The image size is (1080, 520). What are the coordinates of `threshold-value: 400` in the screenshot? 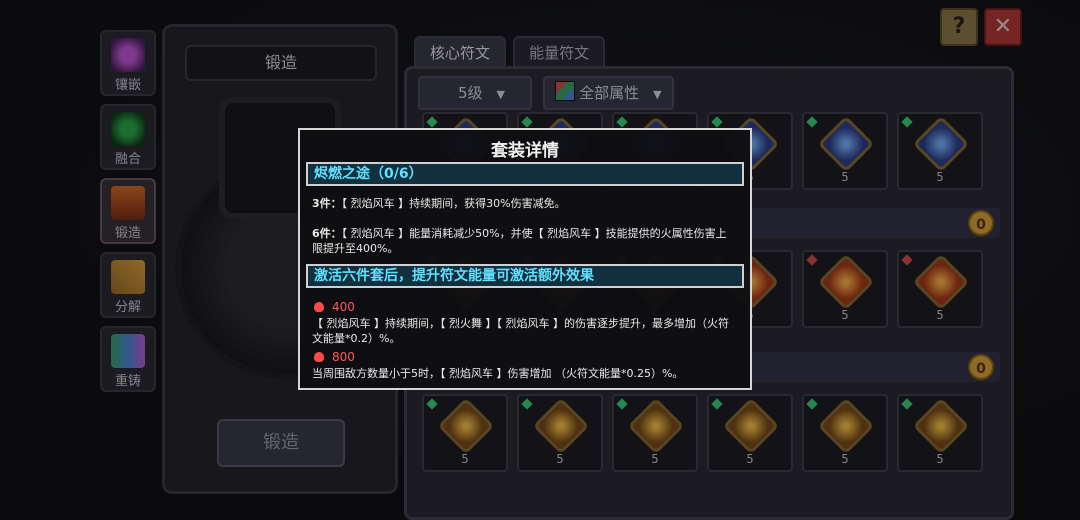 It's located at (343, 307).